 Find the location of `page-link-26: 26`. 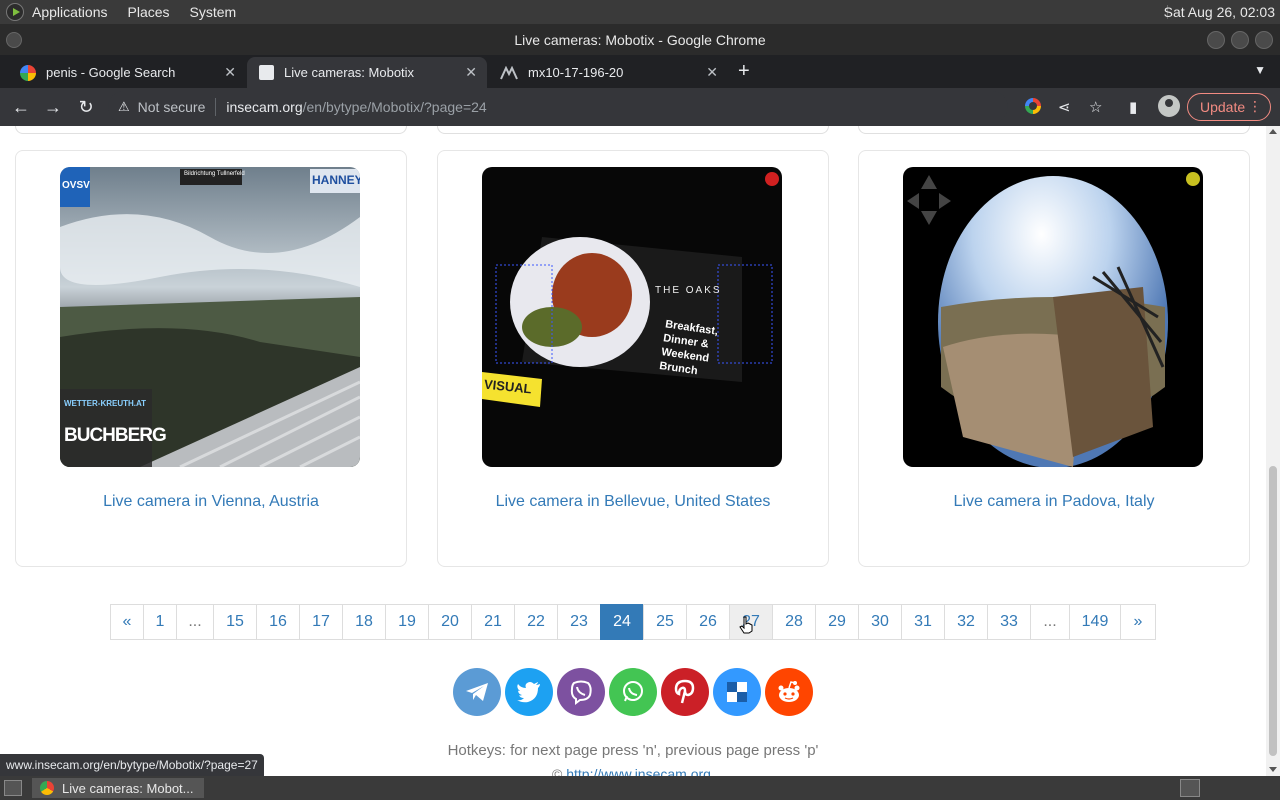

page-link-26: 26 is located at coordinates (708, 622).